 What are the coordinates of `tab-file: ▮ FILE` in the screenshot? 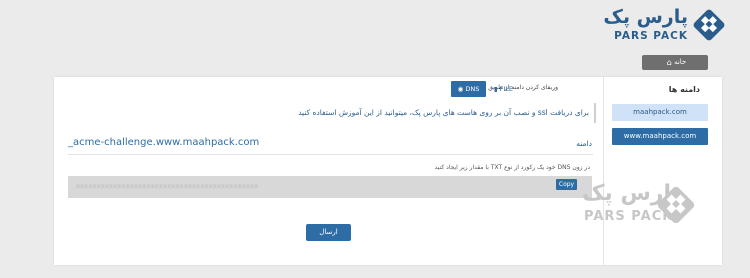 It's located at (503, 89).